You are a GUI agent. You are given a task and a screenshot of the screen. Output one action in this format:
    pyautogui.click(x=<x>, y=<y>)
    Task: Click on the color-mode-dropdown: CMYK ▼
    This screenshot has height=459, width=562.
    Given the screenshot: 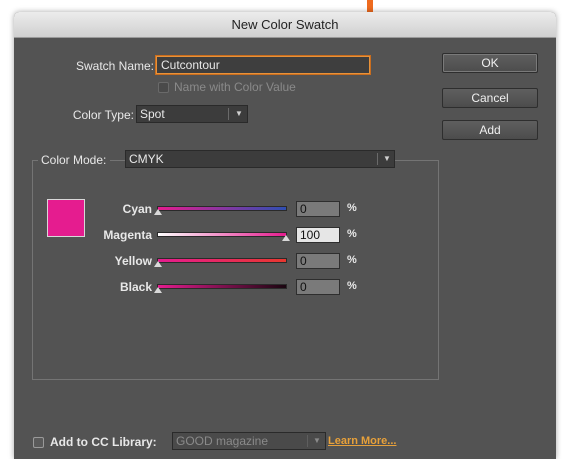 What is the action you would take?
    pyautogui.click(x=260, y=159)
    